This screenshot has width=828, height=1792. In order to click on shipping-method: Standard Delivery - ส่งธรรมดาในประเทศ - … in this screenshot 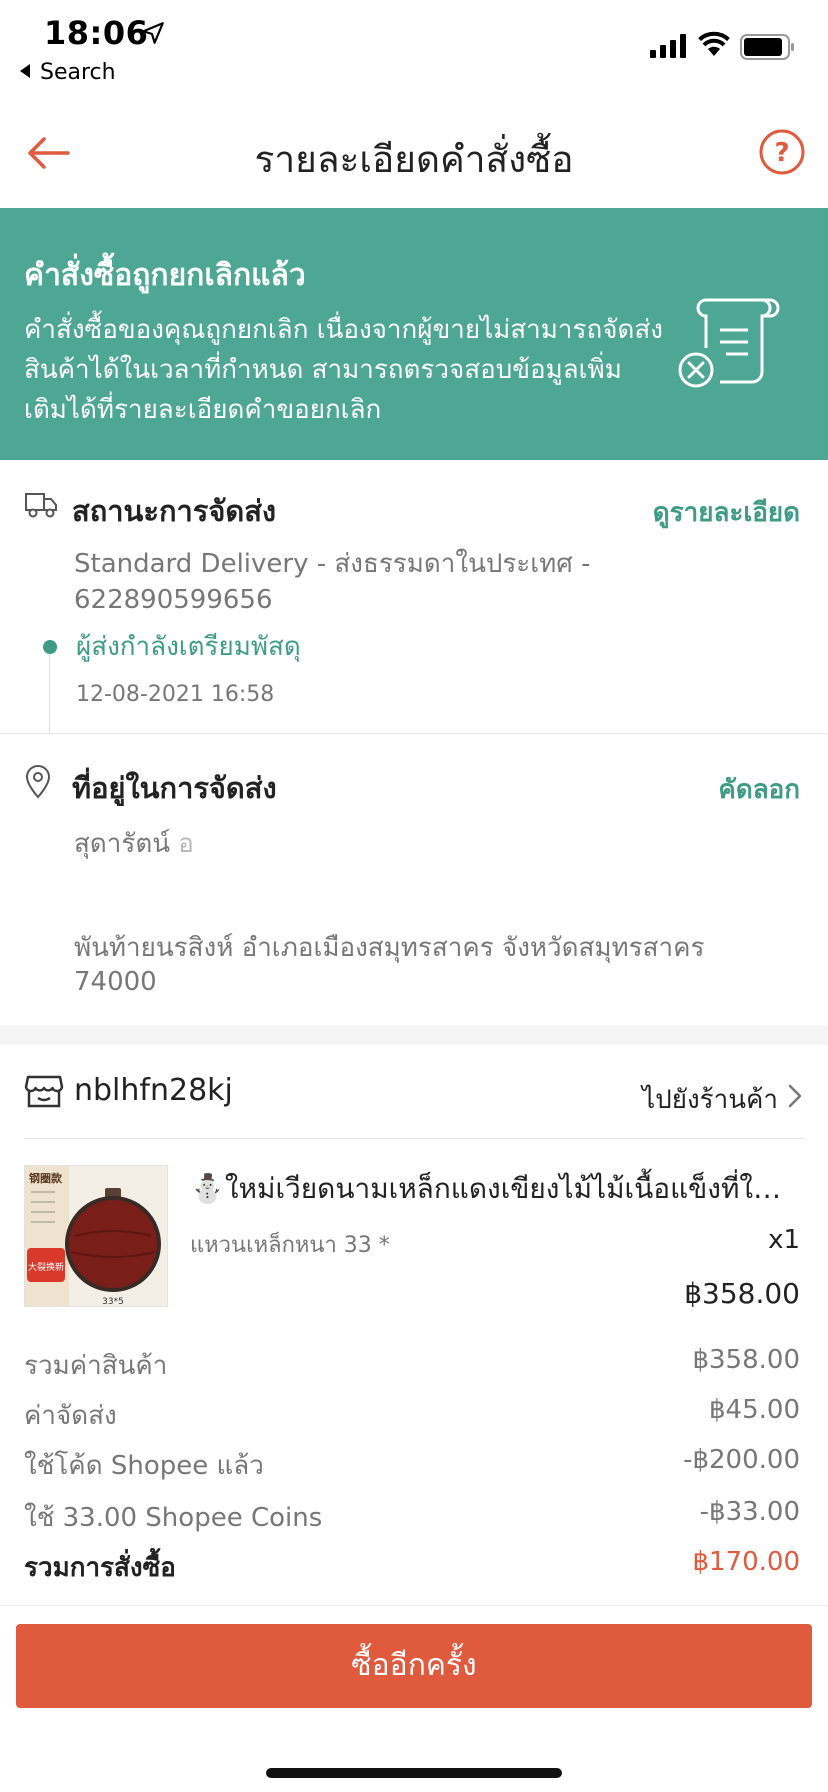, I will do `click(332, 582)`.